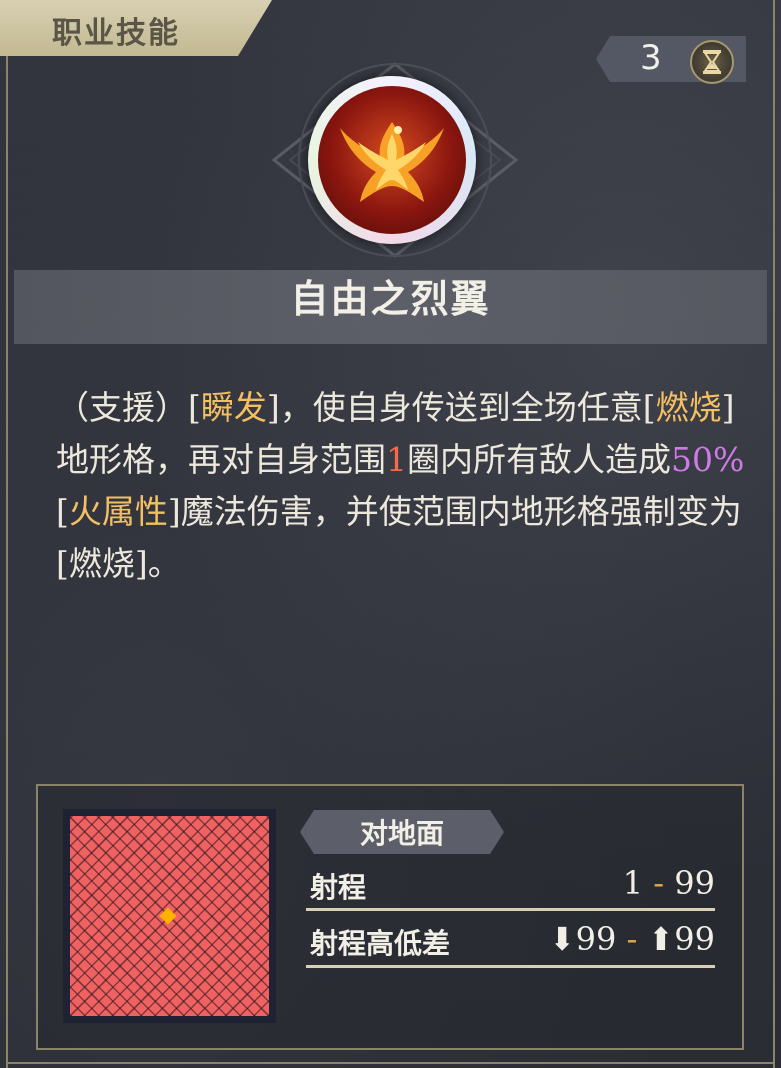  I want to click on desc-damage-percent: 50%, so click(708, 459).